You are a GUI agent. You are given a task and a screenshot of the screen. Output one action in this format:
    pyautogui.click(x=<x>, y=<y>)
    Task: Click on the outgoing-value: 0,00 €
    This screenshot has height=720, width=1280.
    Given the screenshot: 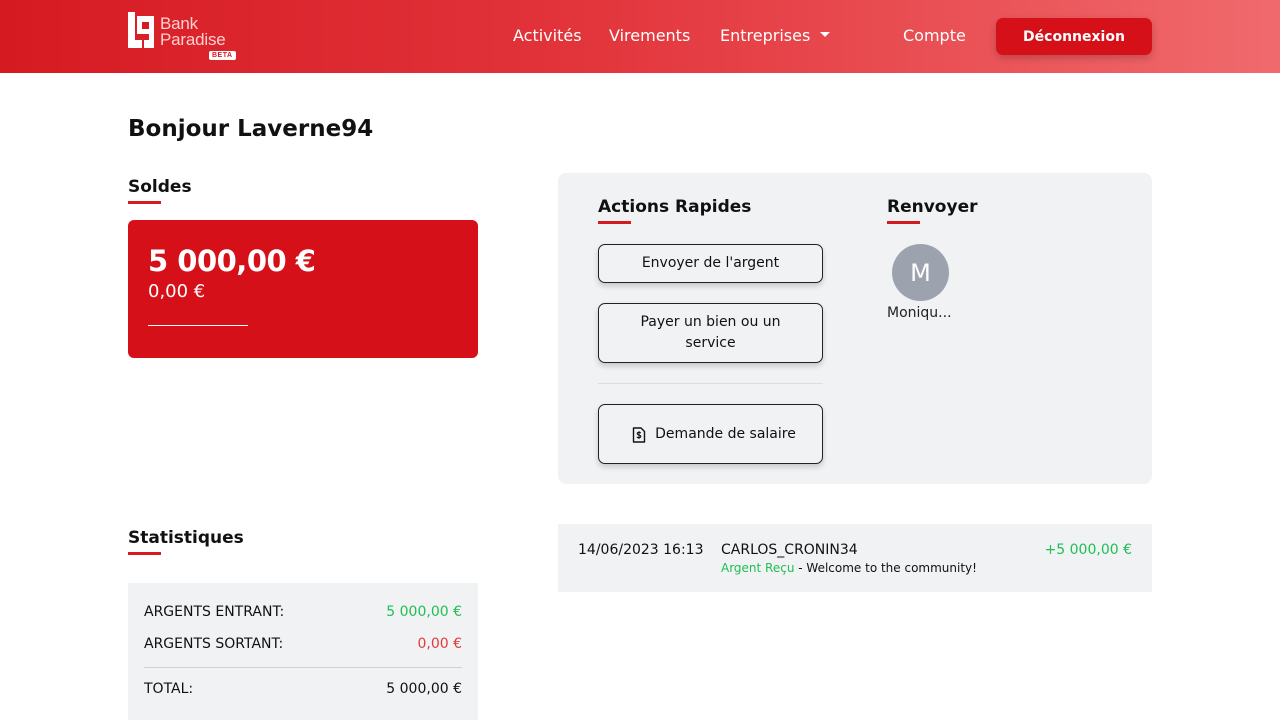 What is the action you would take?
    pyautogui.click(x=439, y=644)
    